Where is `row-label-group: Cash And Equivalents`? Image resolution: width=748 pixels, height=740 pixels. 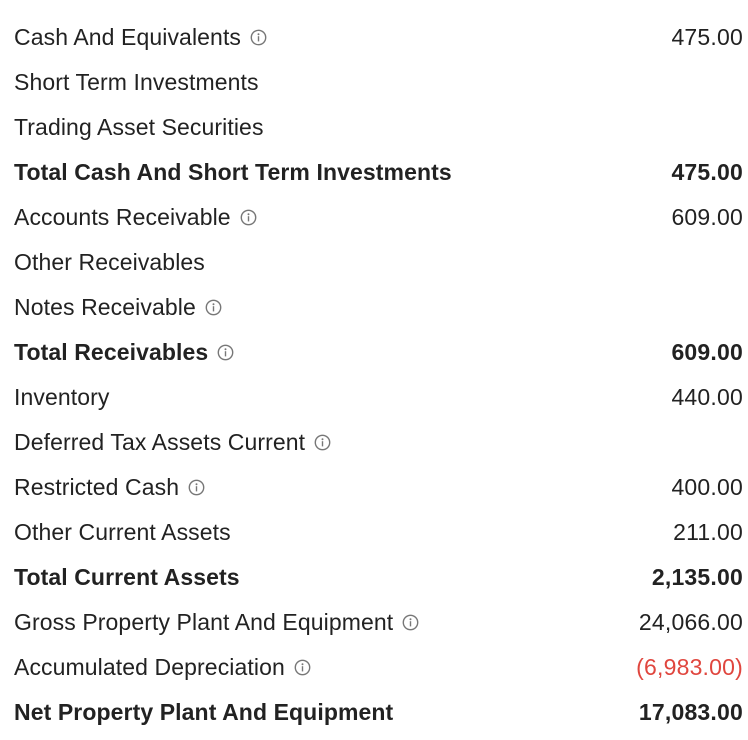
row-label-group: Cash And Equivalents is located at coordinates (140, 37).